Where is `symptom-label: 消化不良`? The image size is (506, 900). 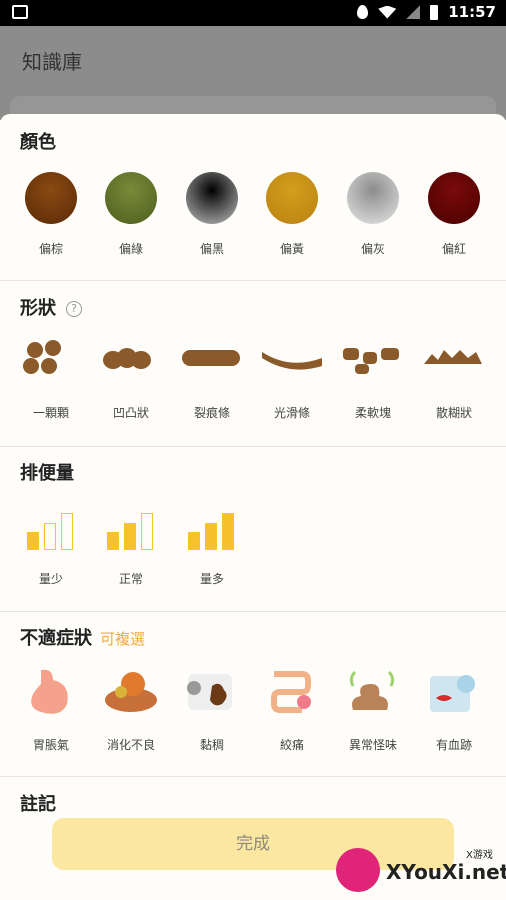 symptom-label: 消化不良 is located at coordinates (130, 745).